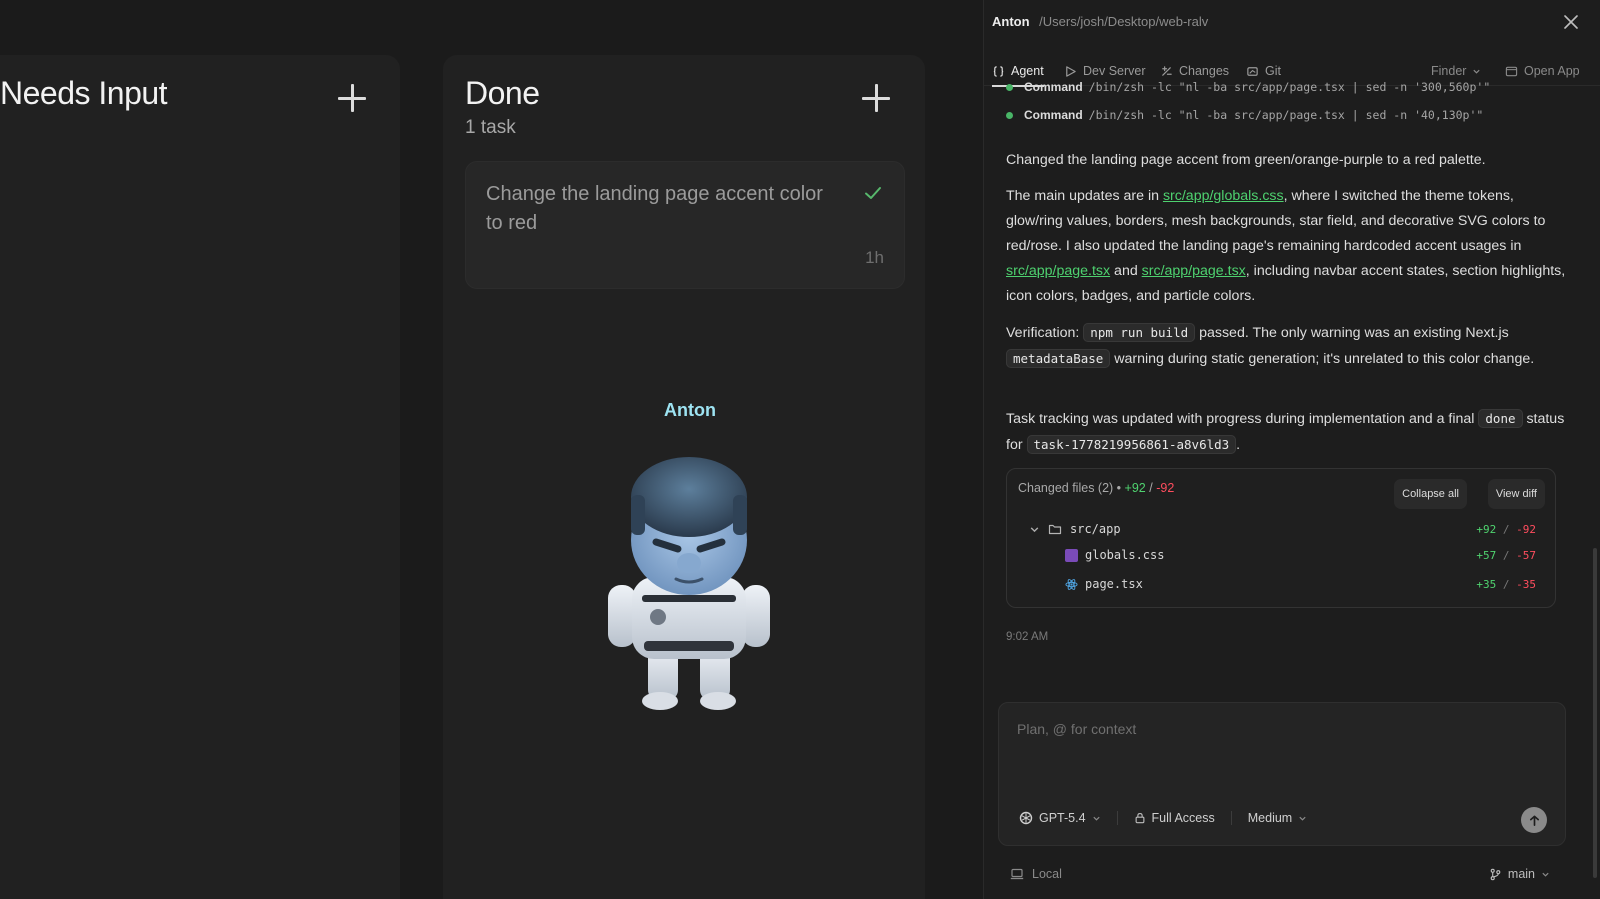 This screenshot has height=899, width=1600. What do you see at coordinates (1282, 774) in the screenshot?
I see `composer: GPT-5.4 Full Access Medium` at bounding box center [1282, 774].